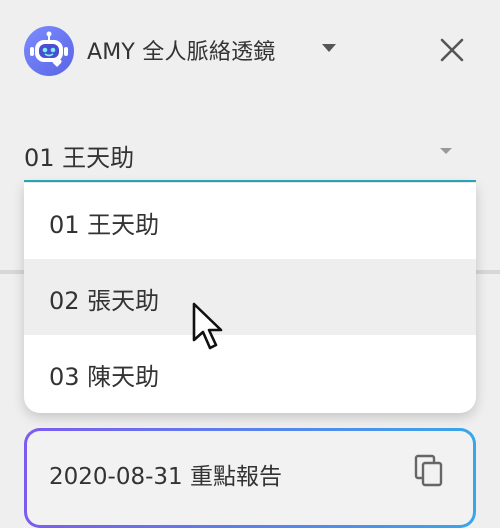  I want to click on close-icon, so click(452, 50).